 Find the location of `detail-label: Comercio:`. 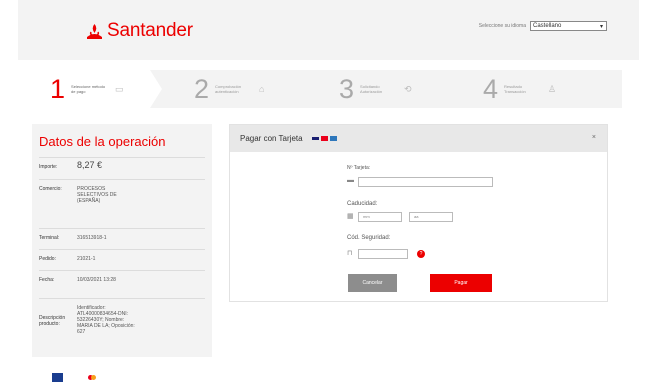

detail-label: Comercio: is located at coordinates (50, 189).